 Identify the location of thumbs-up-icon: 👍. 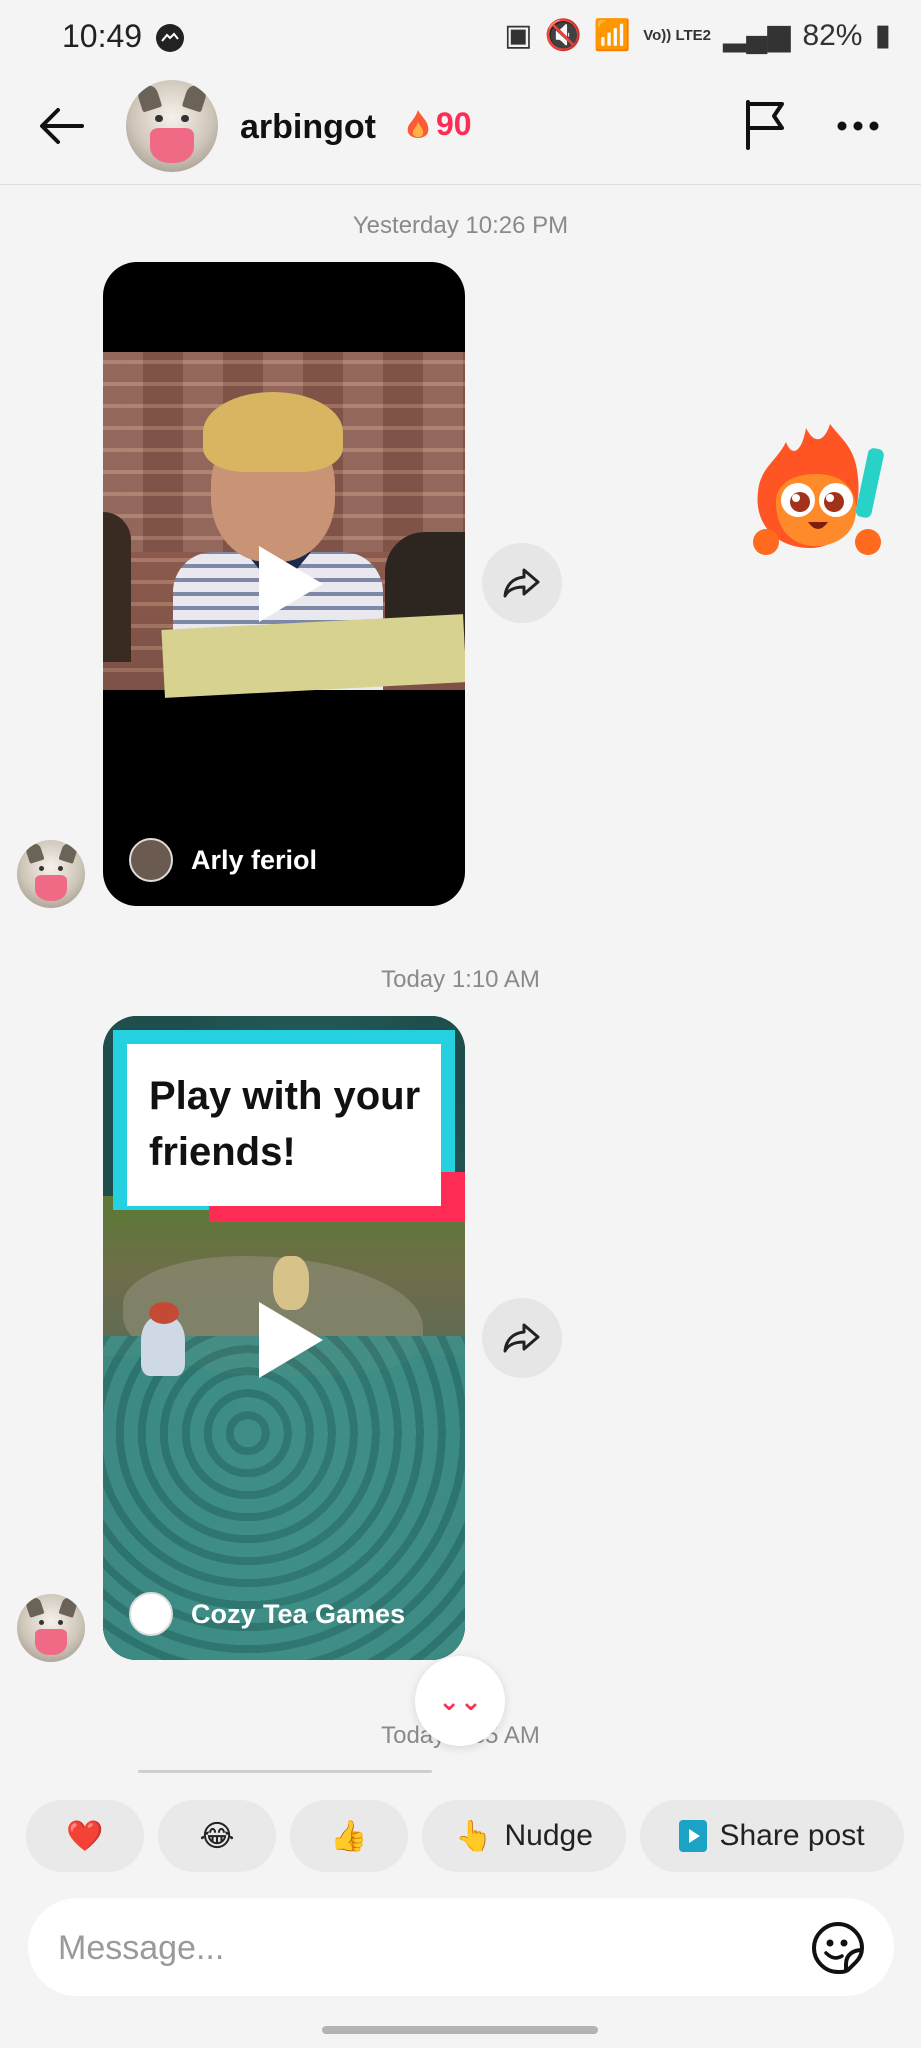
(349, 1836).